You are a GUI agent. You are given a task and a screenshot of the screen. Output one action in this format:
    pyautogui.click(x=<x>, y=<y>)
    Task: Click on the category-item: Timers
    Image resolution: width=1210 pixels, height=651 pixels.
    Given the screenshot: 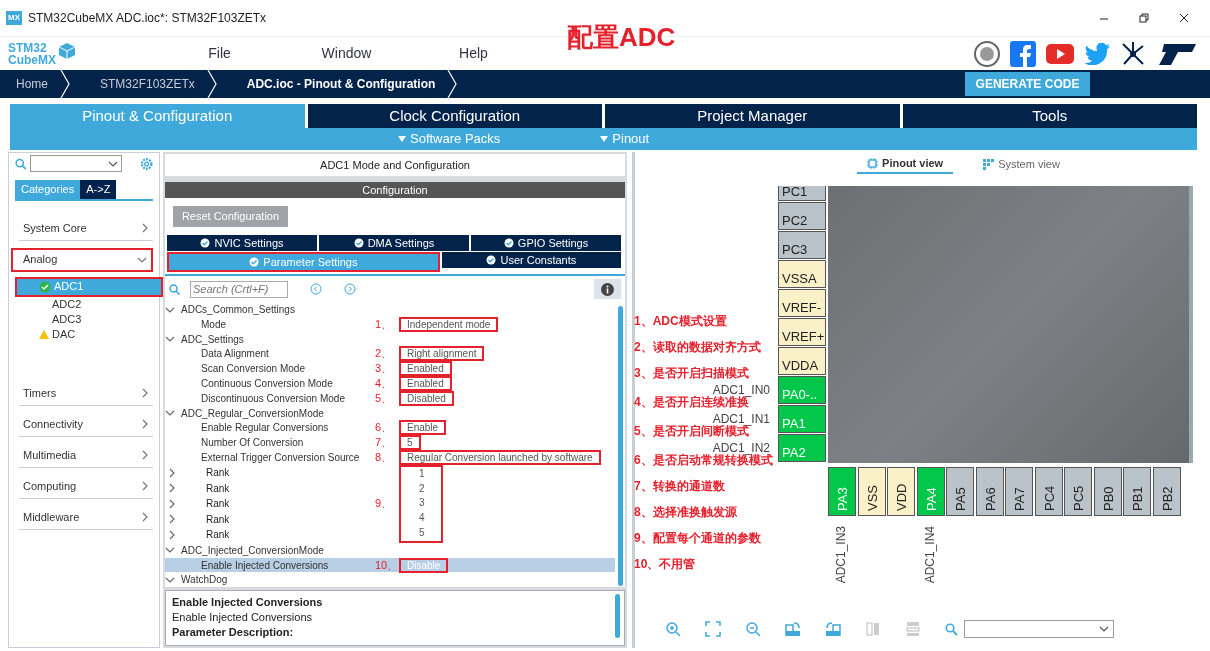 What is the action you would take?
    pyautogui.click(x=86, y=393)
    